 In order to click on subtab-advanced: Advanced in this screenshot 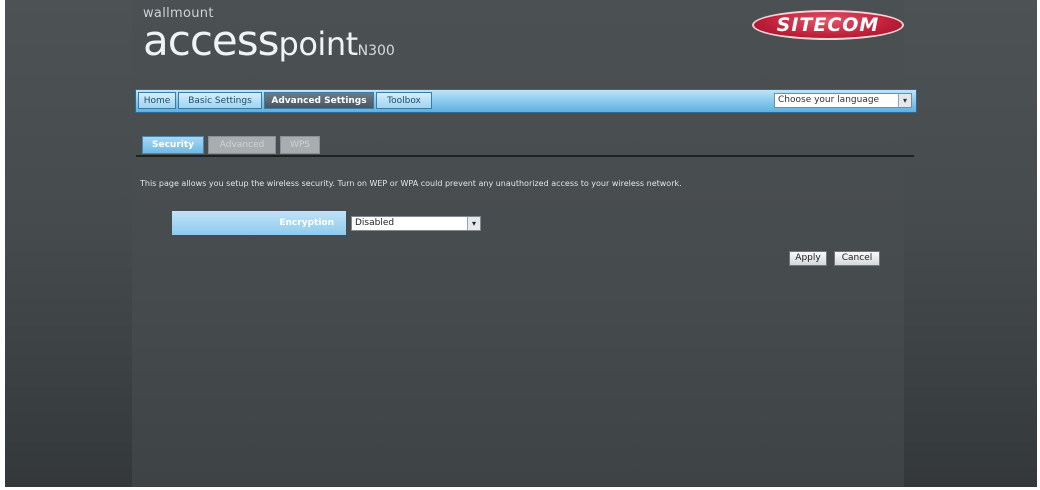, I will do `click(242, 145)`.